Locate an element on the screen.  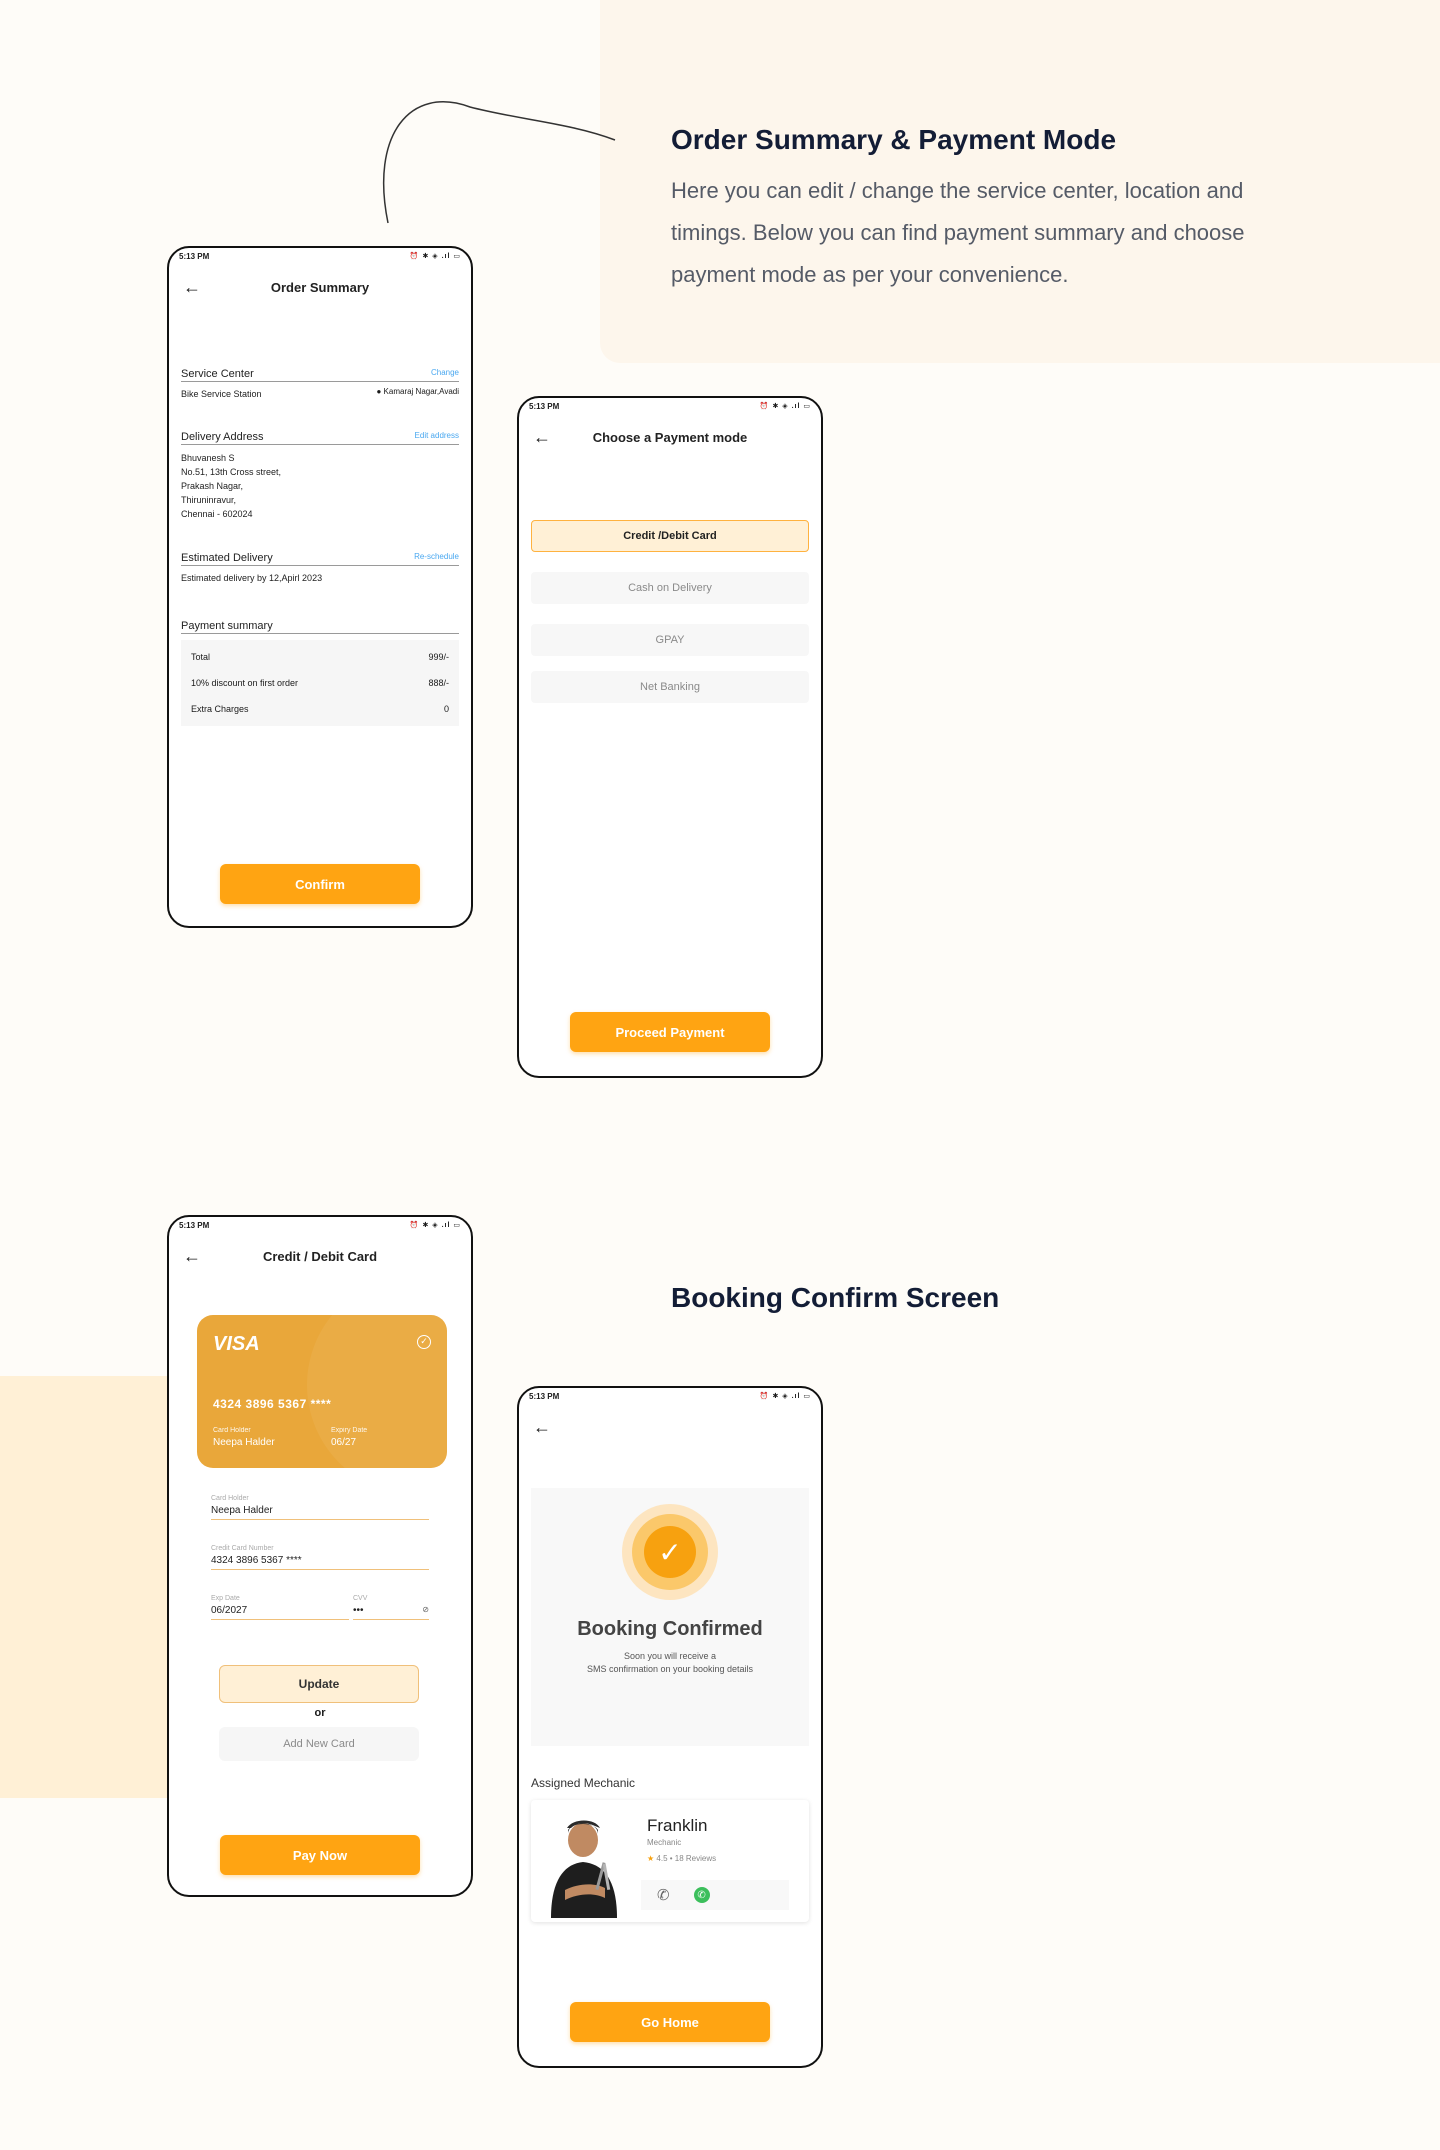
estimated-delivery-text: Estimated delivery by 12,Apirl 2023 is located at coordinates (252, 578).